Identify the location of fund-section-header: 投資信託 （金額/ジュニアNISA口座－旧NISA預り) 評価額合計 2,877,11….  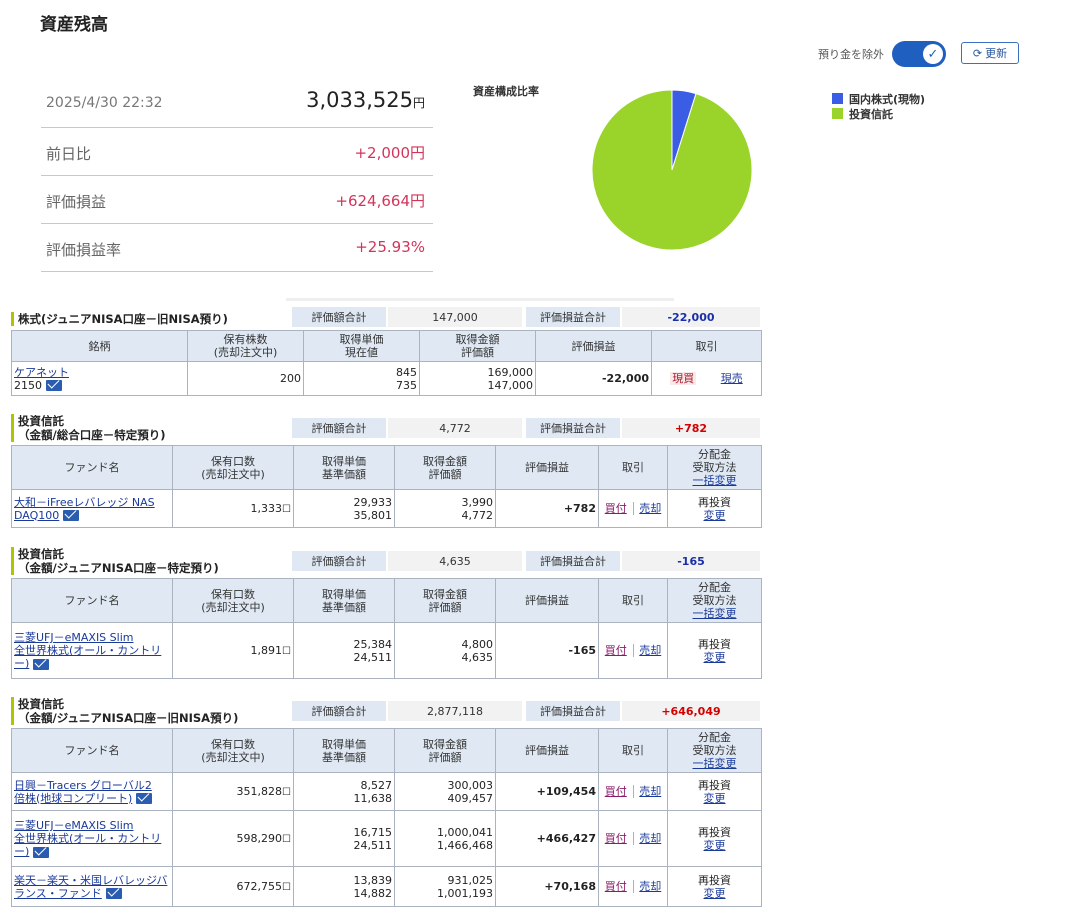
(386, 712).